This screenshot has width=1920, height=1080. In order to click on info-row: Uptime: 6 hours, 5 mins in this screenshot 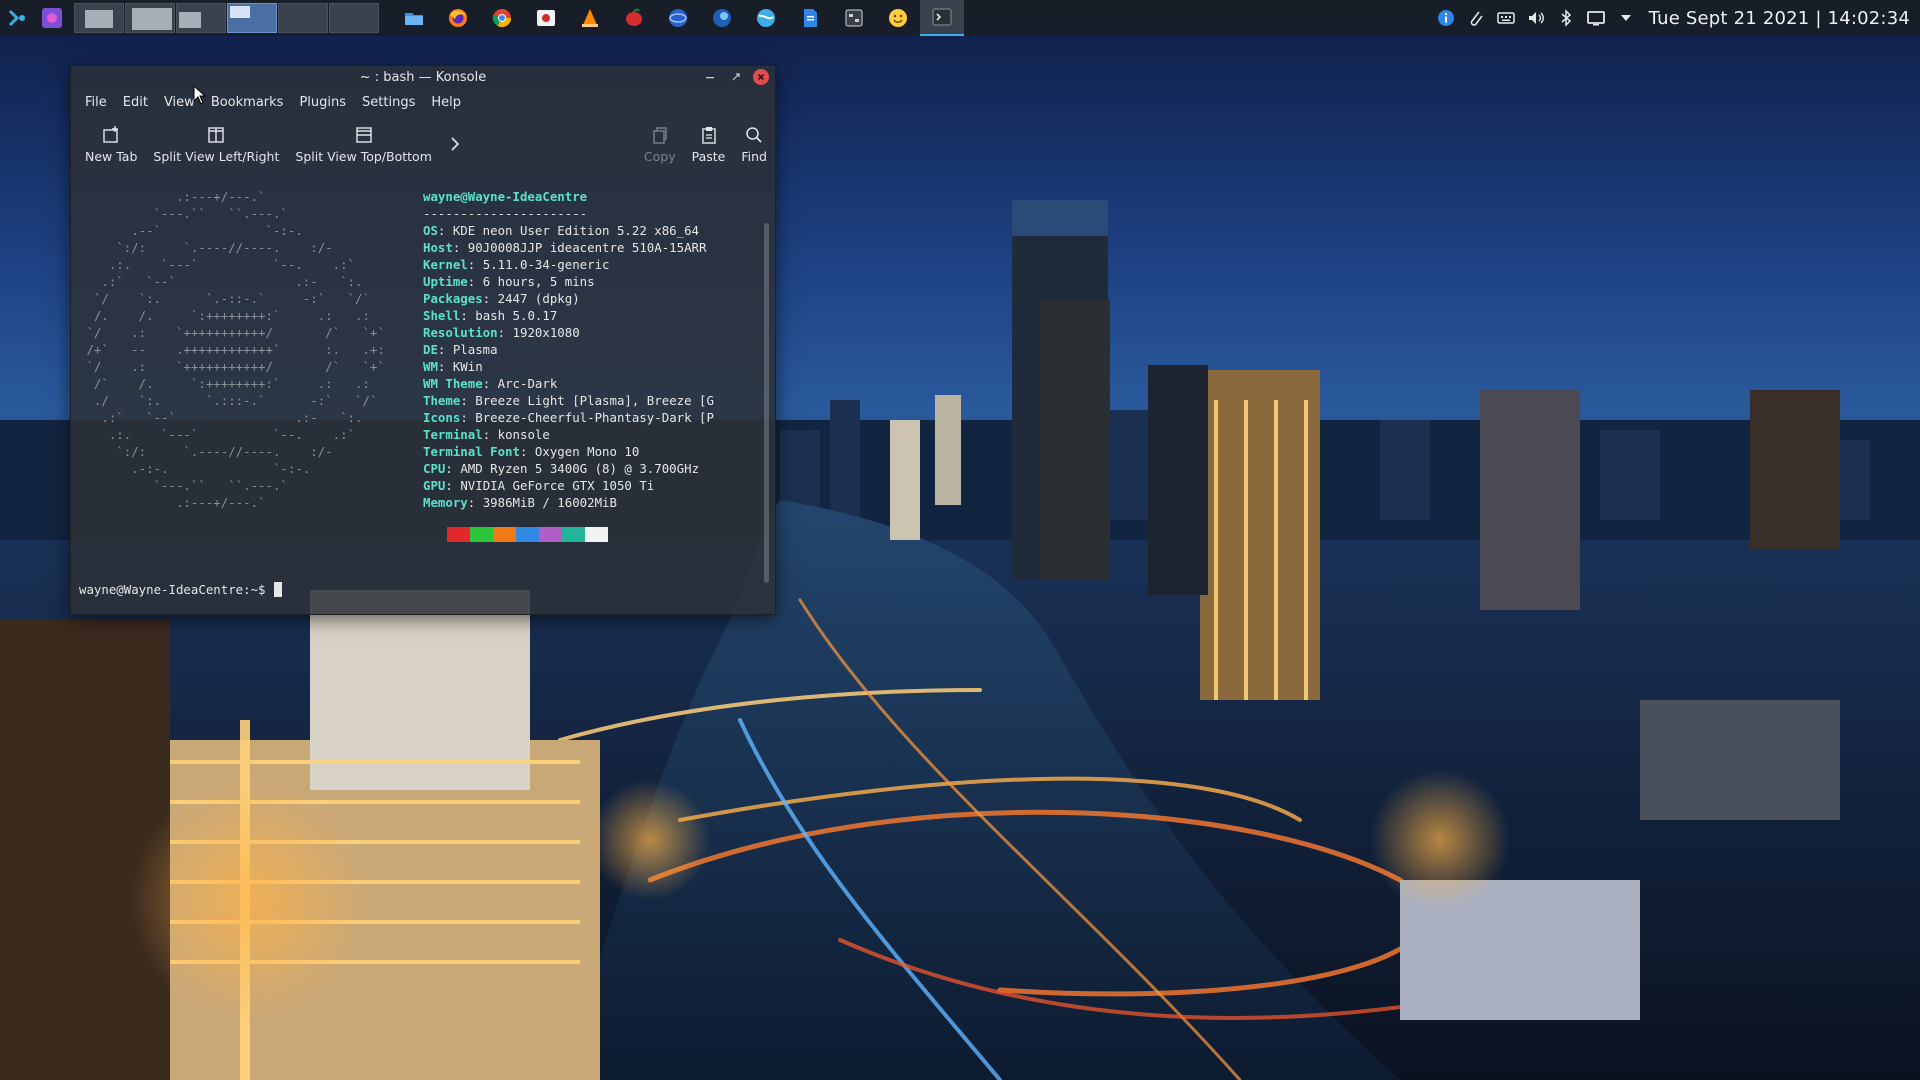, I will do `click(588, 281)`.